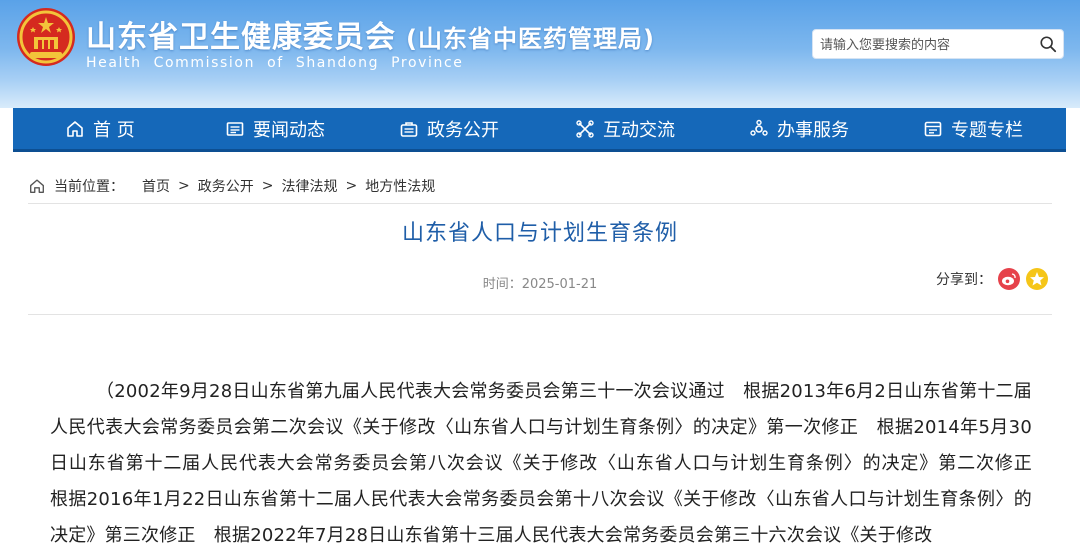 The height and width of the screenshot is (554, 1080). I want to click on breadcrumb-item-local-regulations: 地方性法规, so click(400, 186).